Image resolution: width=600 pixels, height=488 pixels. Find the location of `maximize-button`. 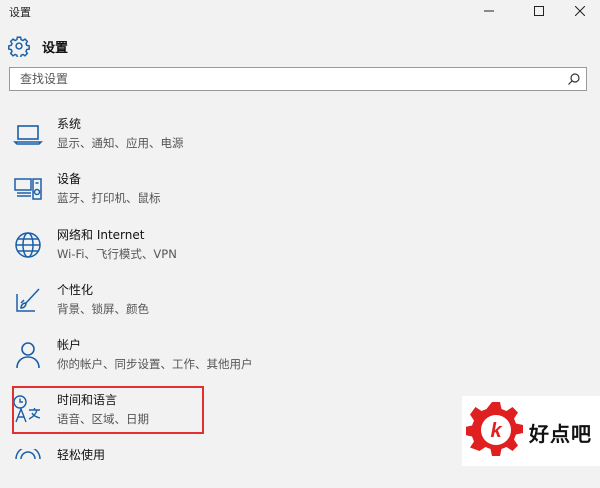

maximize-button is located at coordinates (539, 11).